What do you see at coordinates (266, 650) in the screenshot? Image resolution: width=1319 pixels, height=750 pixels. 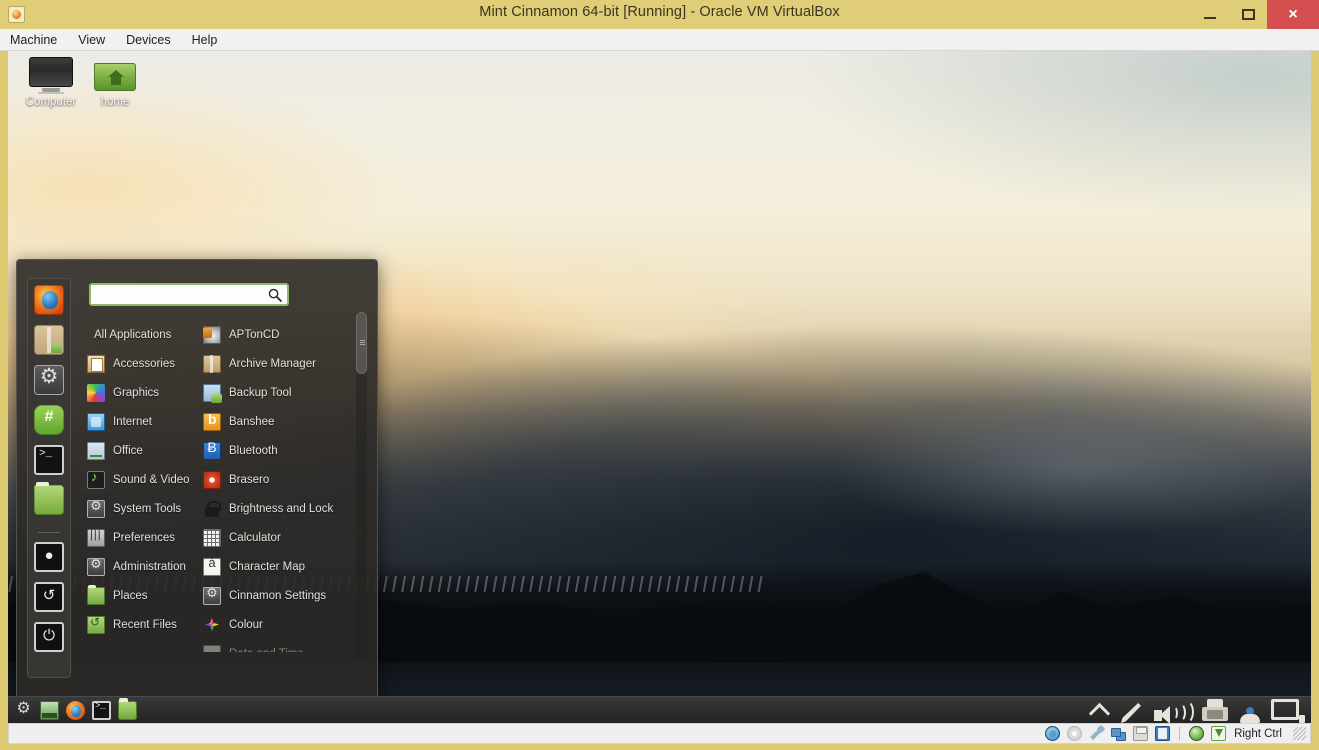 I see `menu-application-label: Date and Time` at bounding box center [266, 650].